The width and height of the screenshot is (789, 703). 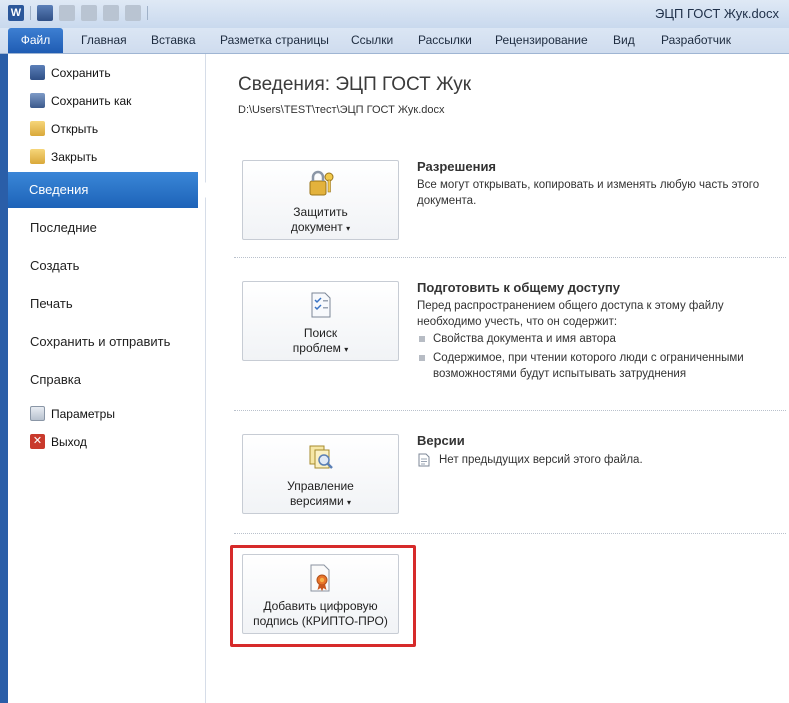 What do you see at coordinates (78, 13) in the screenshot?
I see `quick-access-toolbar: W` at bounding box center [78, 13].